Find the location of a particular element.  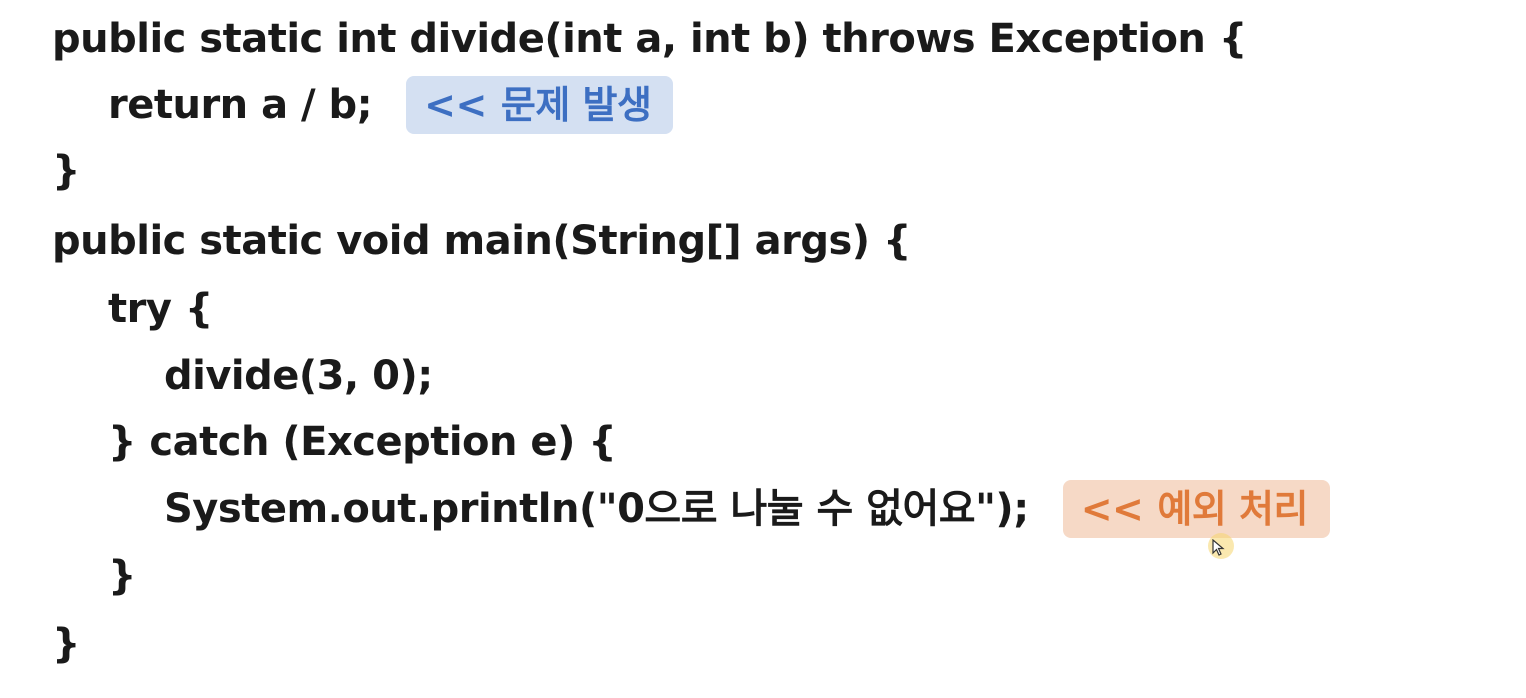

code-text: divide(3, 0); is located at coordinates (298, 376).